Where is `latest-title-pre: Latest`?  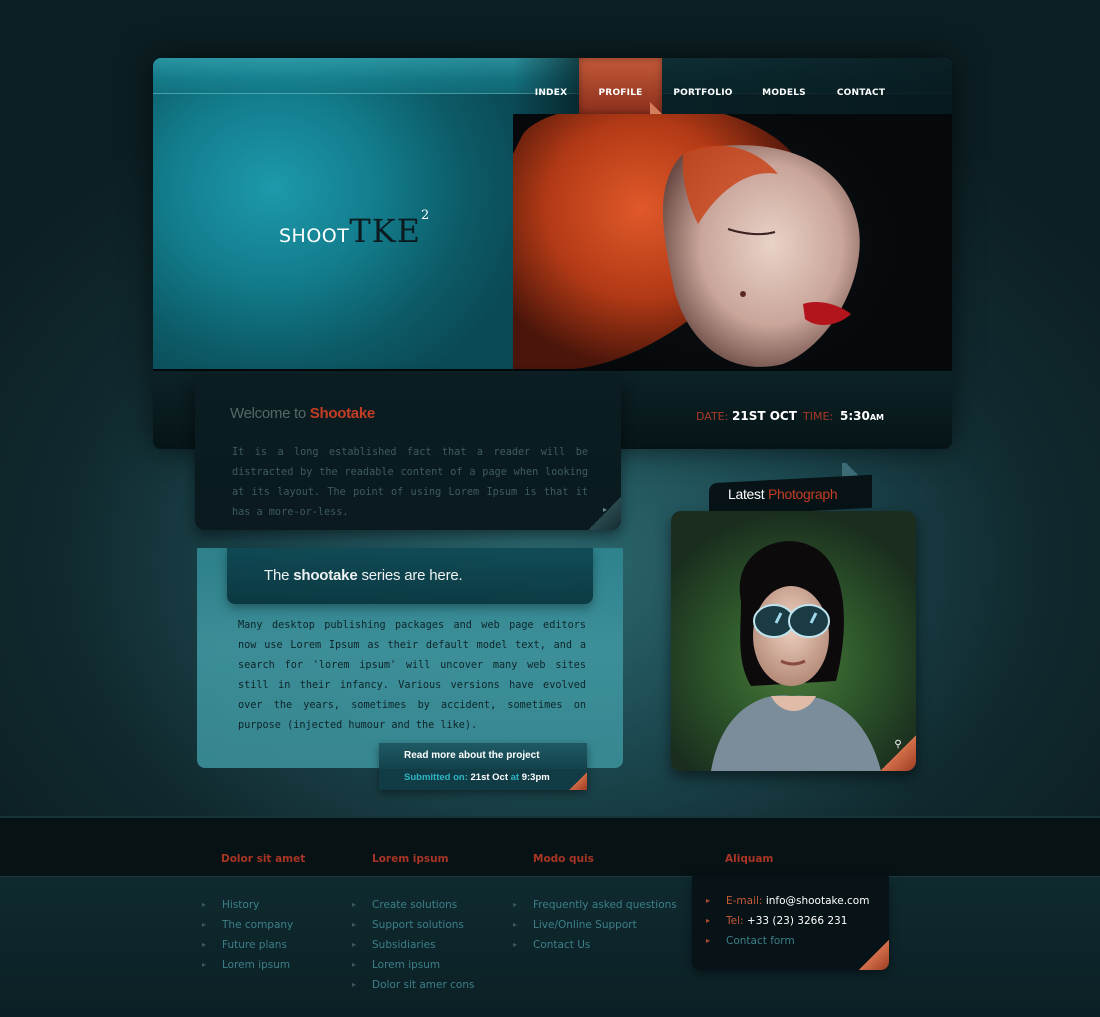
latest-title-pre: Latest is located at coordinates (748, 494).